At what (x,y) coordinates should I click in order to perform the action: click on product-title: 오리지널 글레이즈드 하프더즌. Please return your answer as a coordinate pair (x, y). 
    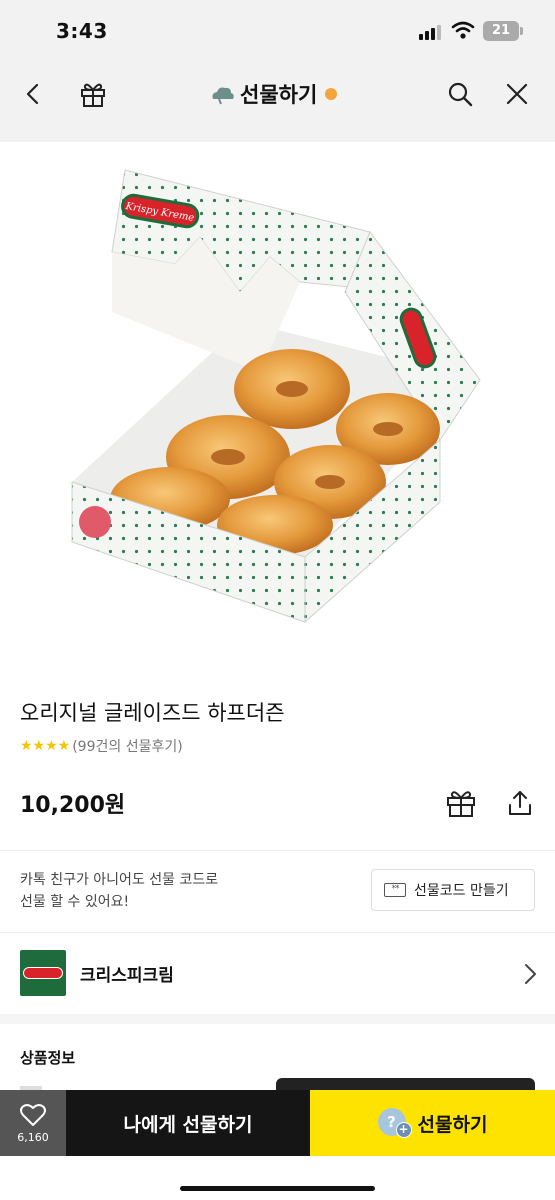
    Looking at the image, I should click on (152, 713).